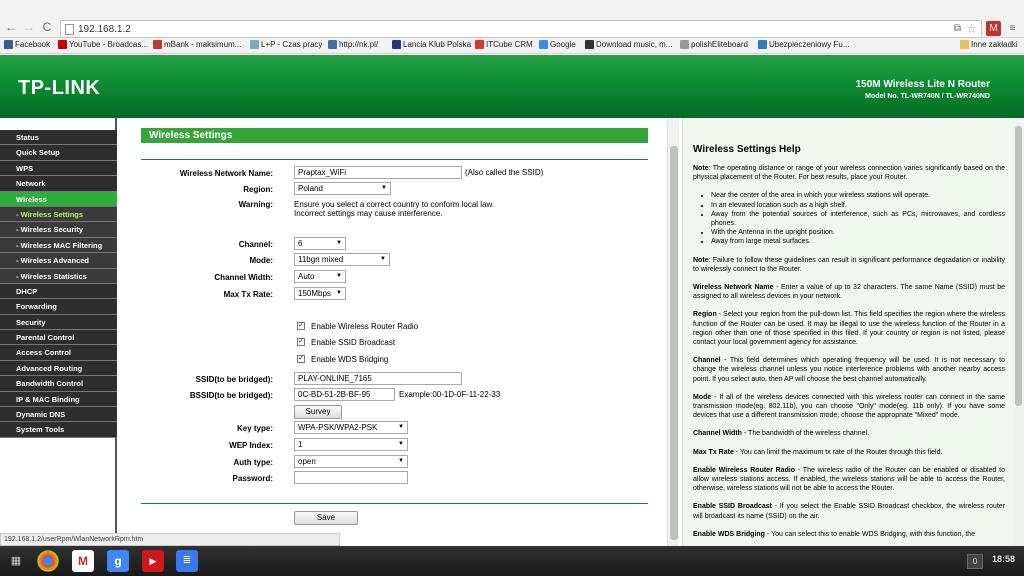 The width and height of the screenshot is (1024, 576). What do you see at coordinates (927, 96) in the screenshot?
I see `model-number: Model No. TL-WR740N / TL-WR740ND` at bounding box center [927, 96].